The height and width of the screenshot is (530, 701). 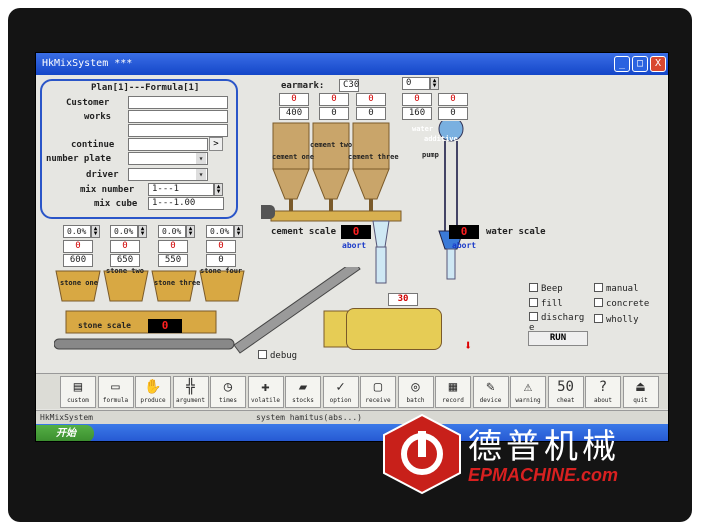 I want to click on status-app-name: HkMixSystem, so click(x=66, y=417).